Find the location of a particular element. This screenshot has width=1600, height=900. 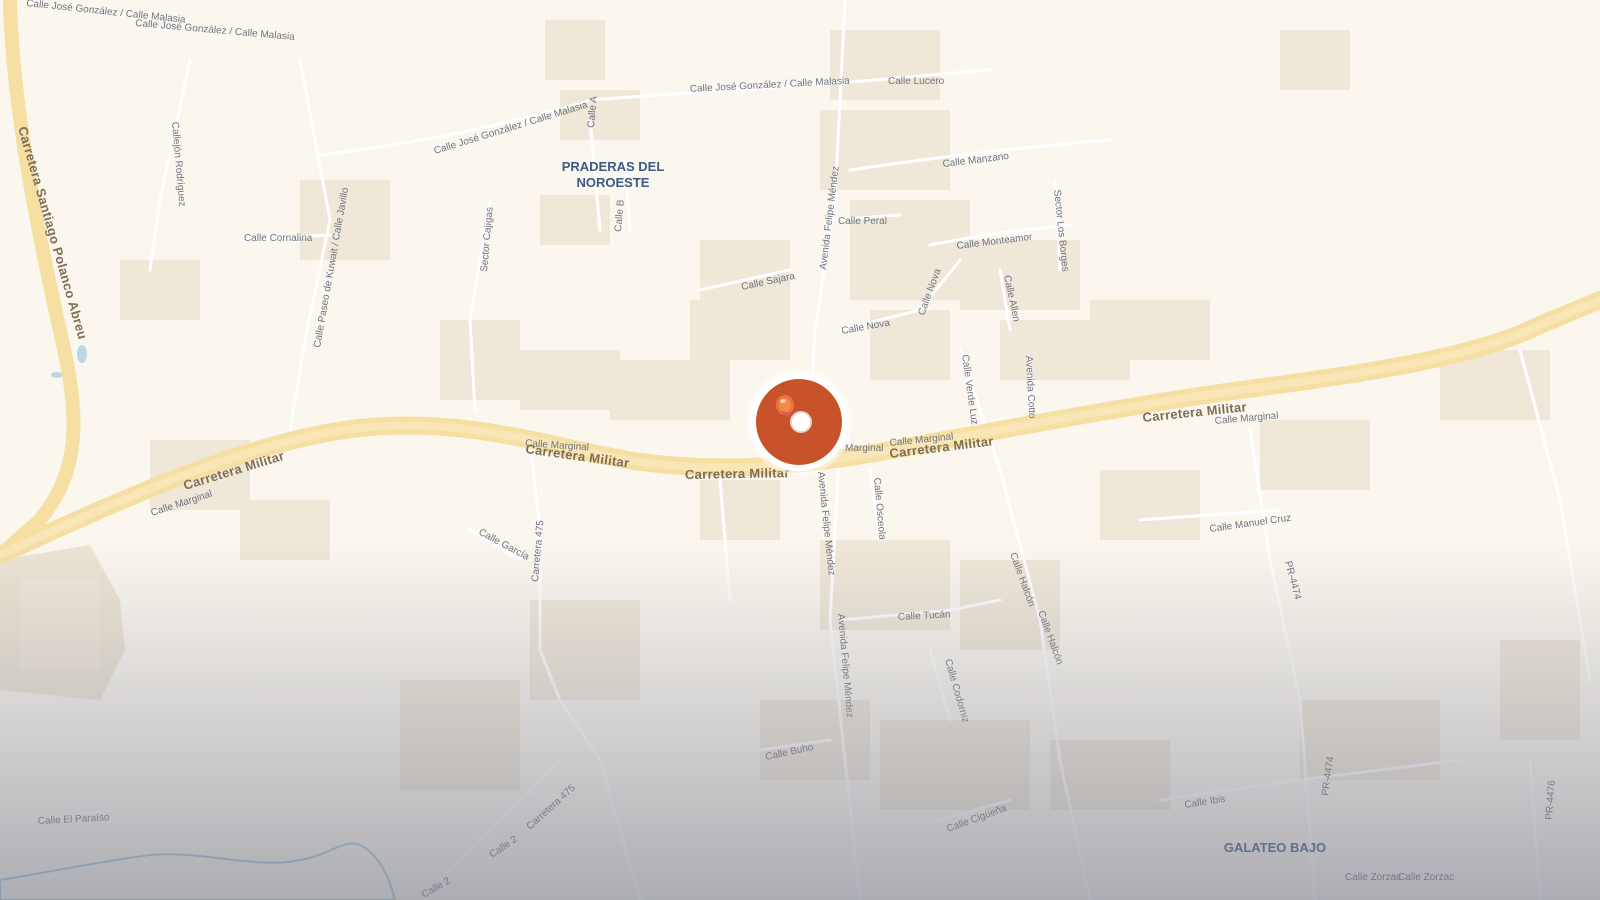

street-label: Calle Cornalina is located at coordinates (278, 238).